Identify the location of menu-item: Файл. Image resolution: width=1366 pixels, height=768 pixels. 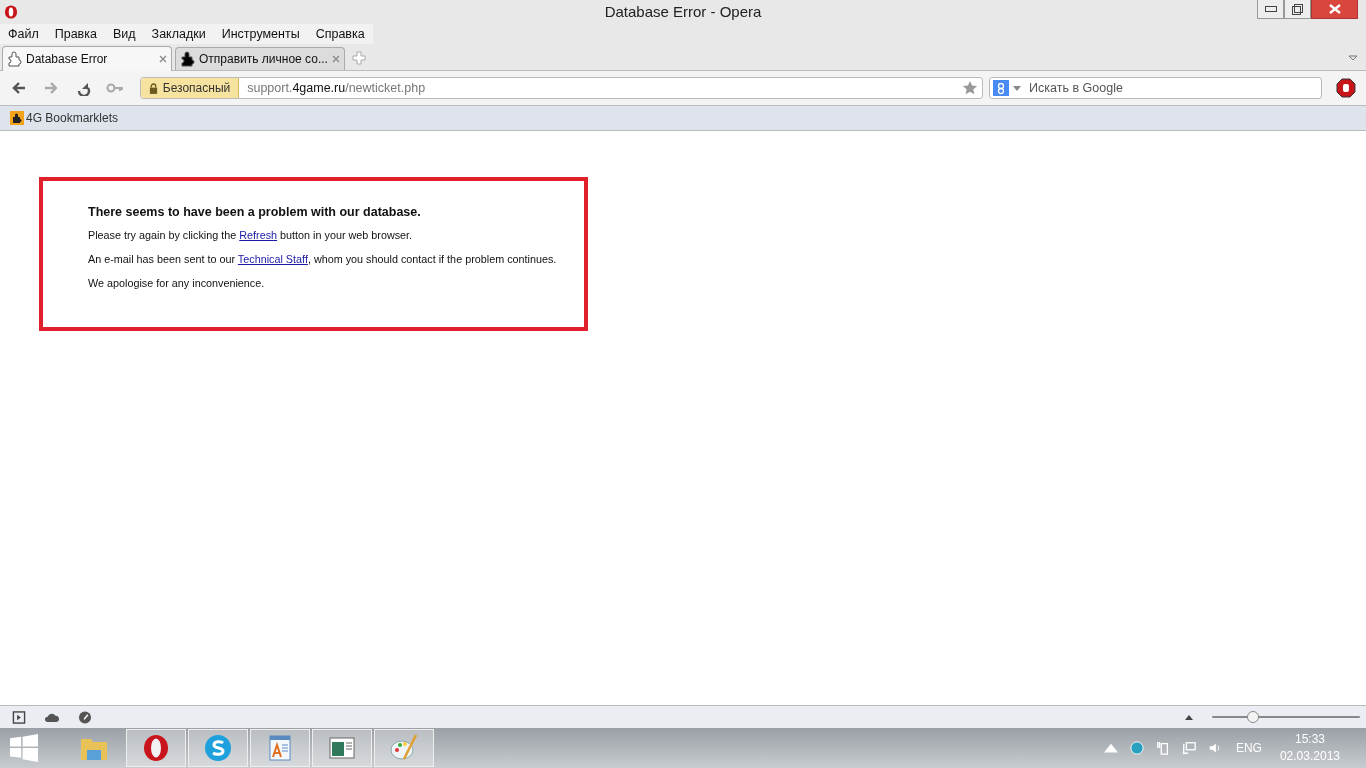
(23, 34).